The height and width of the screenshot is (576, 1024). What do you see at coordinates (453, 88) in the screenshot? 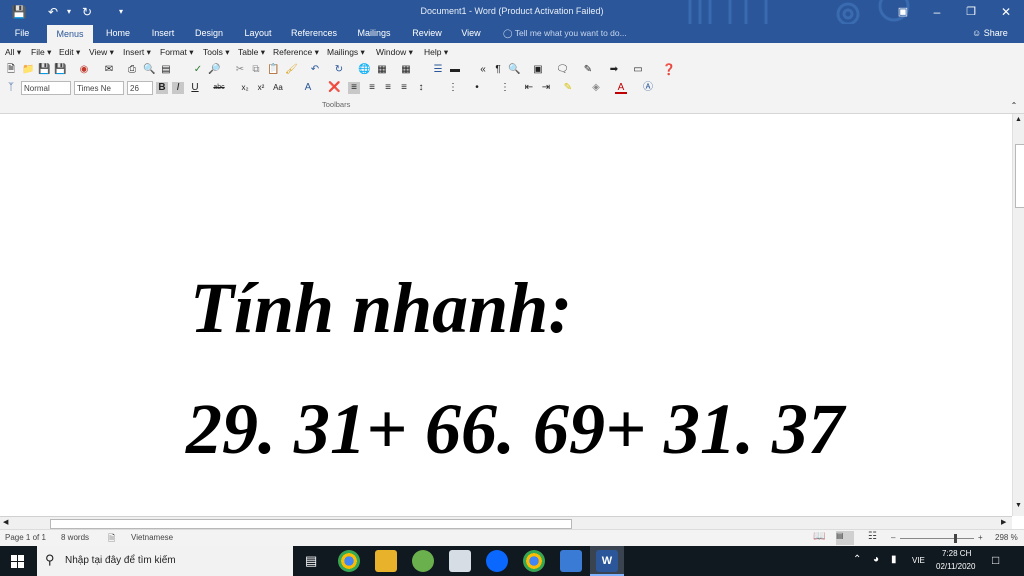
I see `numbering-icon: ⋮` at bounding box center [453, 88].